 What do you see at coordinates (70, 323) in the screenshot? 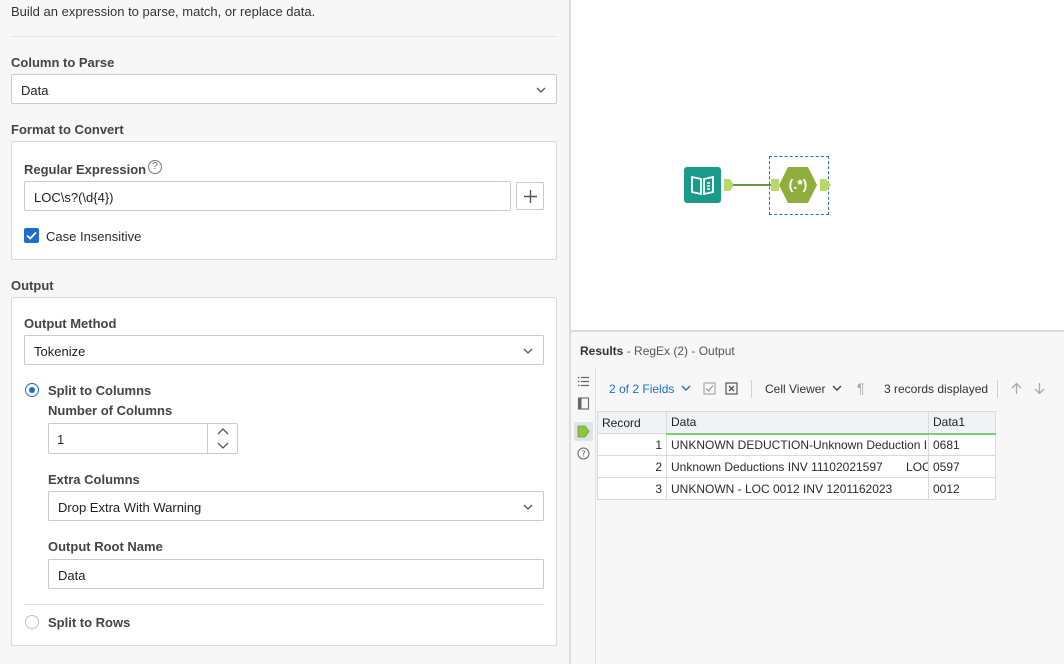
I see `output-method-label: Output Method` at bounding box center [70, 323].